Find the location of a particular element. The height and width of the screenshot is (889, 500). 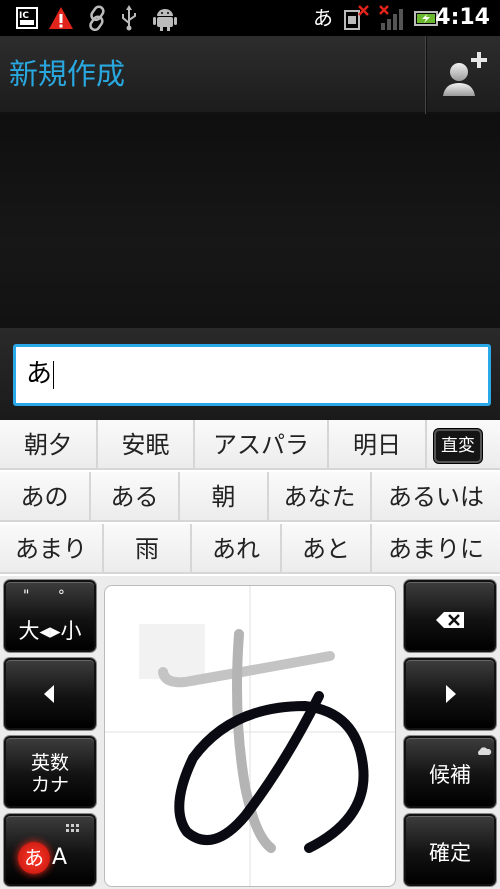

input-mode-key: あ A is located at coordinates (50, 850).